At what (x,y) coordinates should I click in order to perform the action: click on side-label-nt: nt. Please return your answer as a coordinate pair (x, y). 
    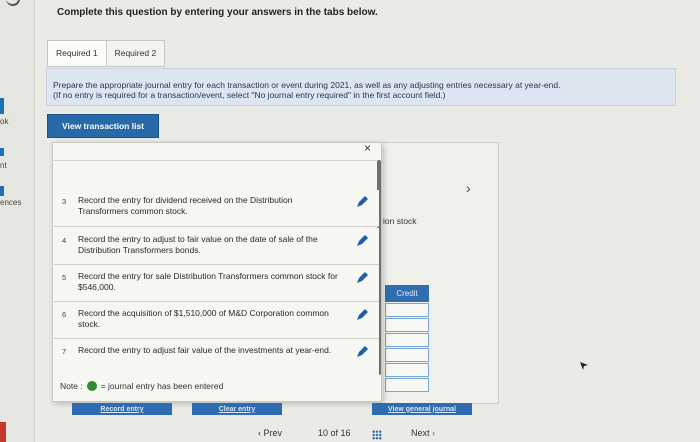
    Looking at the image, I should click on (3, 165).